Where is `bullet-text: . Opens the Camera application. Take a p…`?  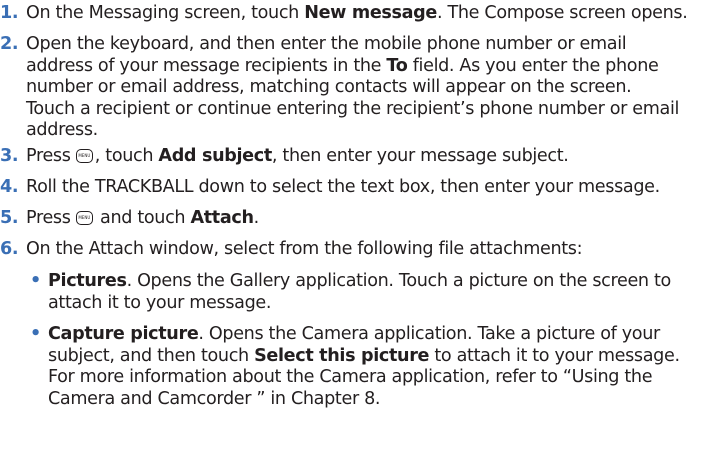 bullet-text: . Opens the Camera application. Take a p… is located at coordinates (429, 334).